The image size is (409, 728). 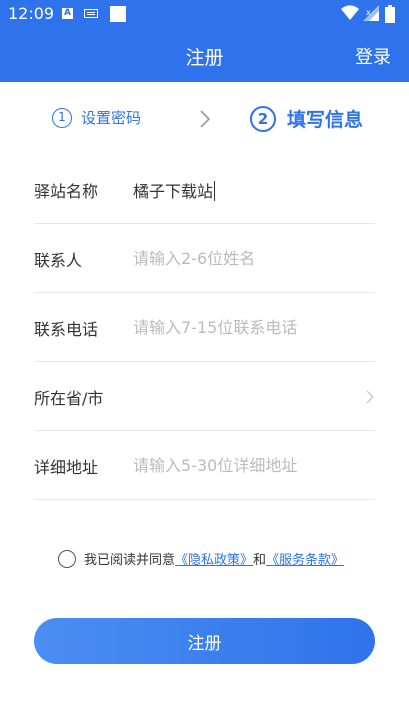 I want to click on address-row: 详细地址, so click(x=204, y=465).